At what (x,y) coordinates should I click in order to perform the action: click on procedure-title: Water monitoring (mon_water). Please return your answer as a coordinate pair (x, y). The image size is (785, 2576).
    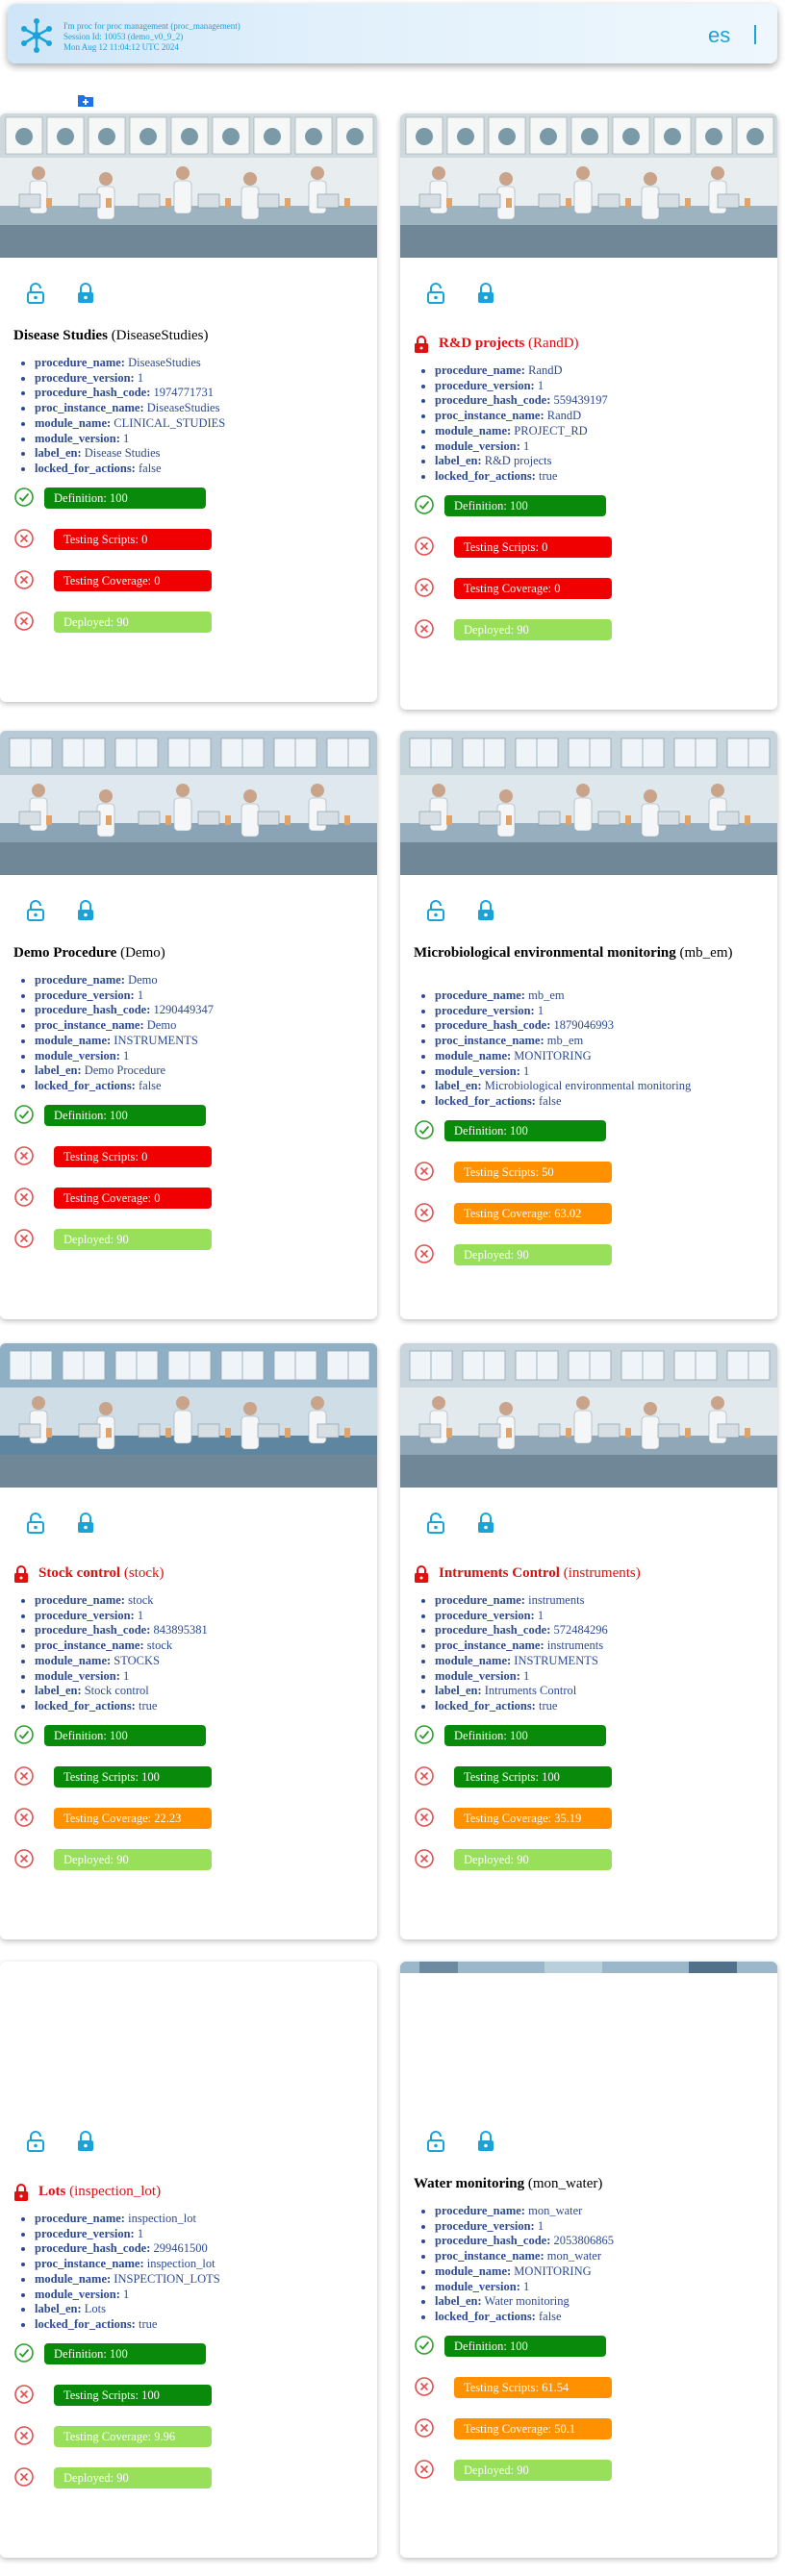
    Looking at the image, I should click on (508, 2184).